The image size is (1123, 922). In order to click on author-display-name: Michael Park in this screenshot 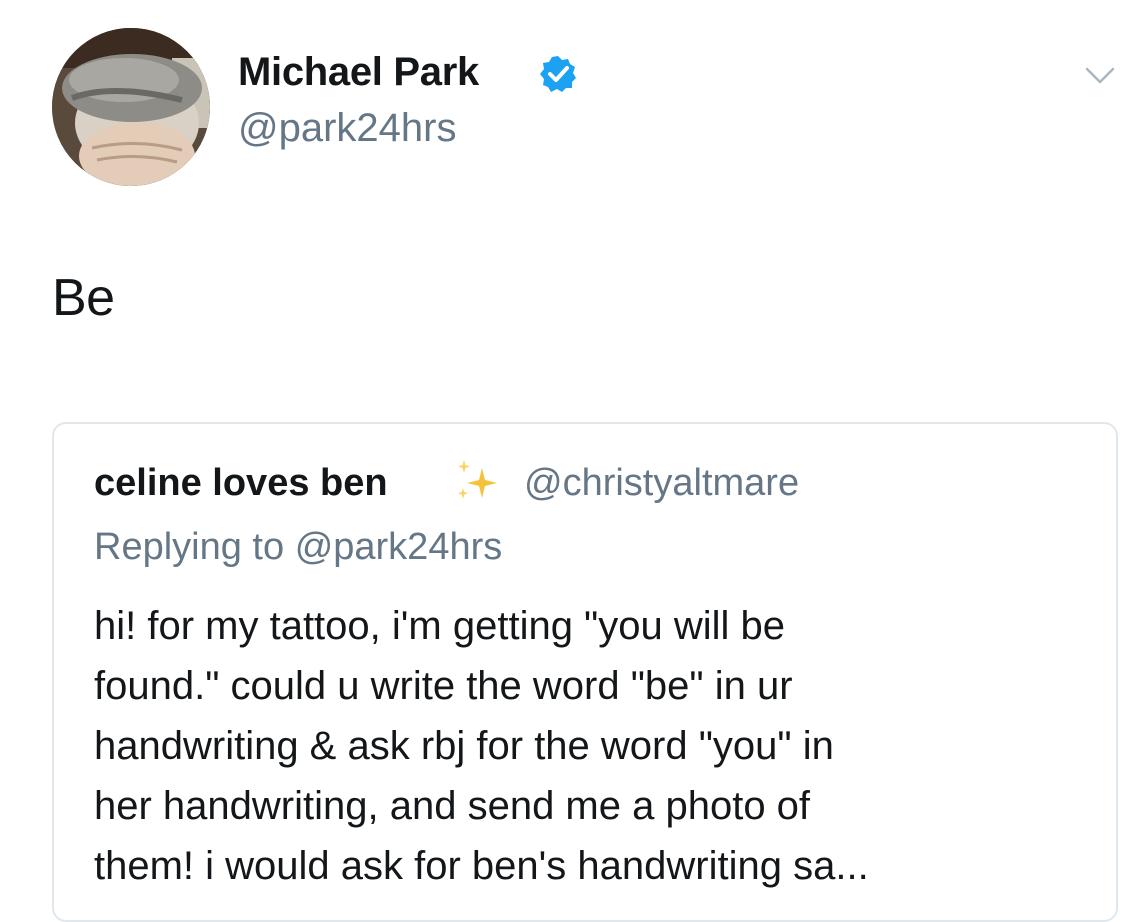, I will do `click(358, 72)`.